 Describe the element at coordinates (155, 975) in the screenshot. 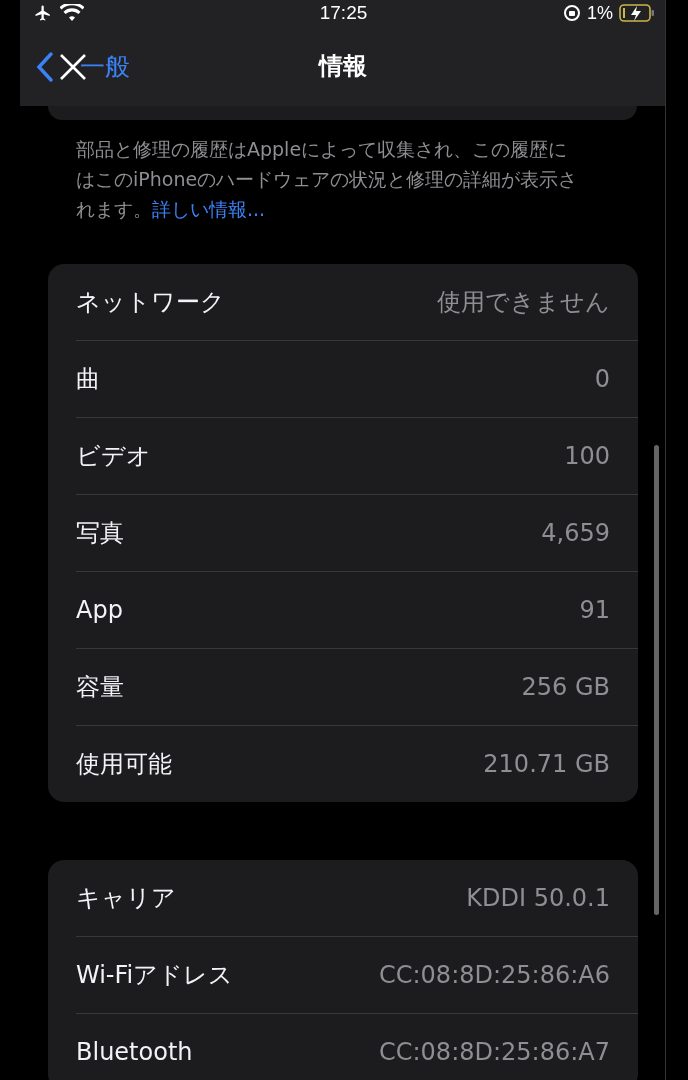

I see `row-label: Wi-Fiアドレス` at that location.